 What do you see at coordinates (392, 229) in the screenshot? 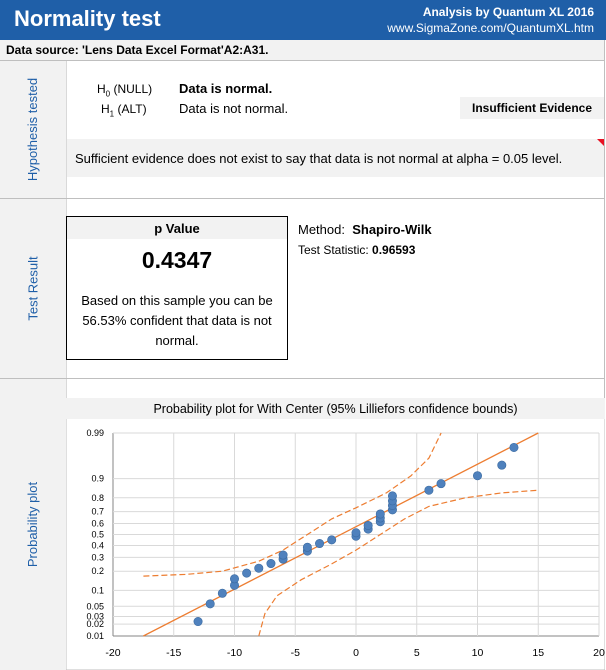
I see `method-value: Shapiro-Wilk` at bounding box center [392, 229].